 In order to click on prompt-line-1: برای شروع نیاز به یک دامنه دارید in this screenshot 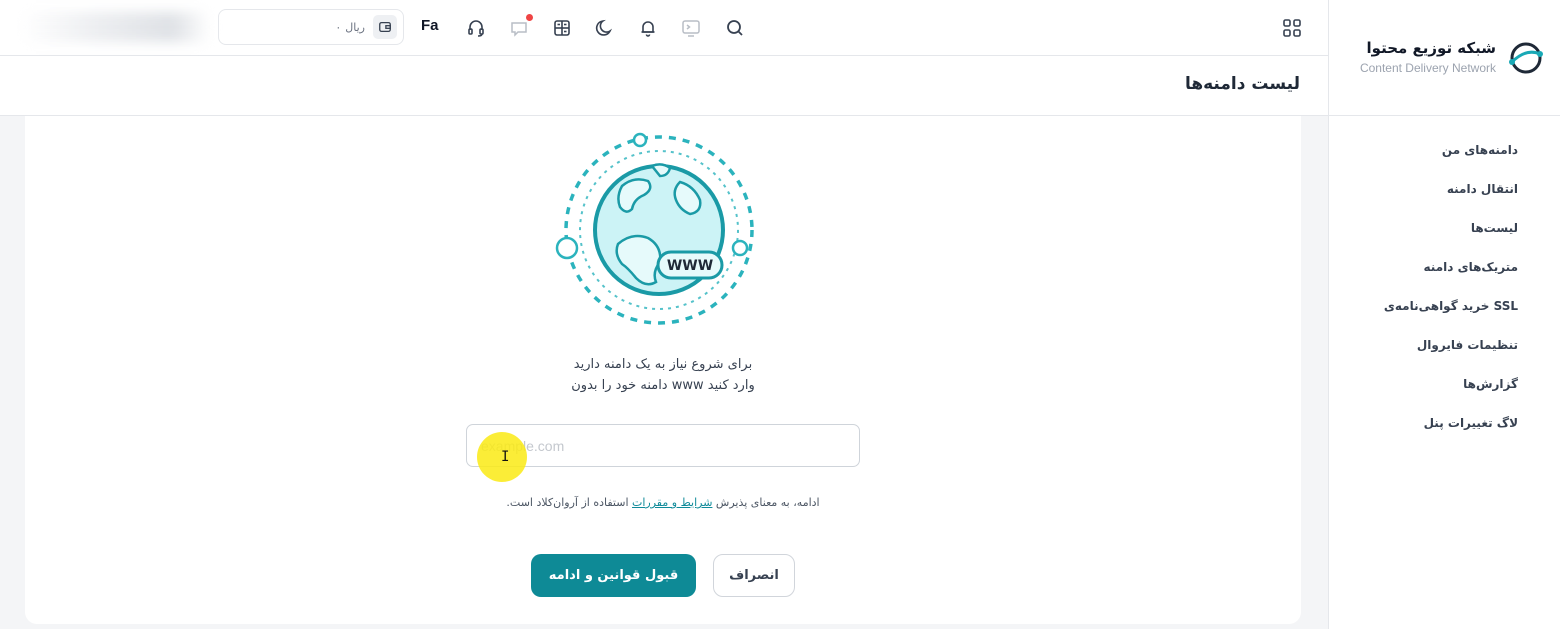, I will do `click(663, 364)`.